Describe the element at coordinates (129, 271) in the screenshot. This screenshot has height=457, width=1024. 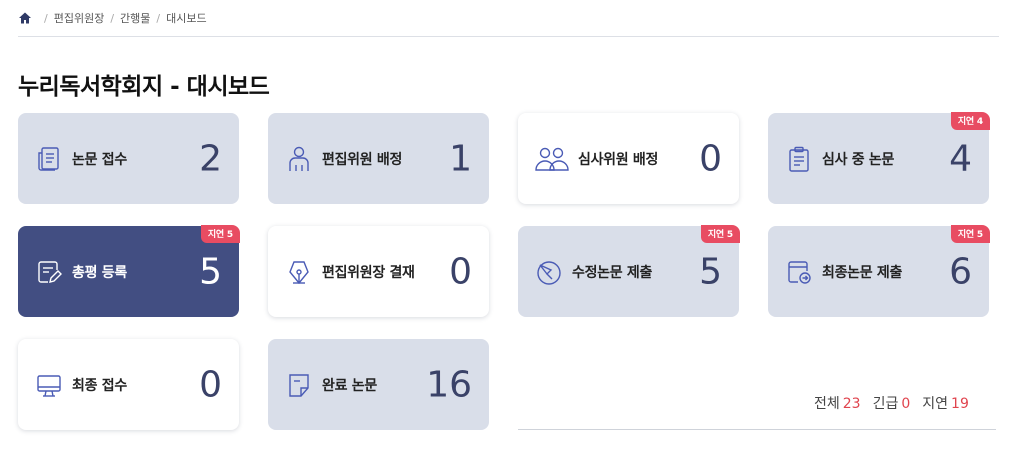
I see `card-summary-review: 총평 등록 5 지연 5` at that location.